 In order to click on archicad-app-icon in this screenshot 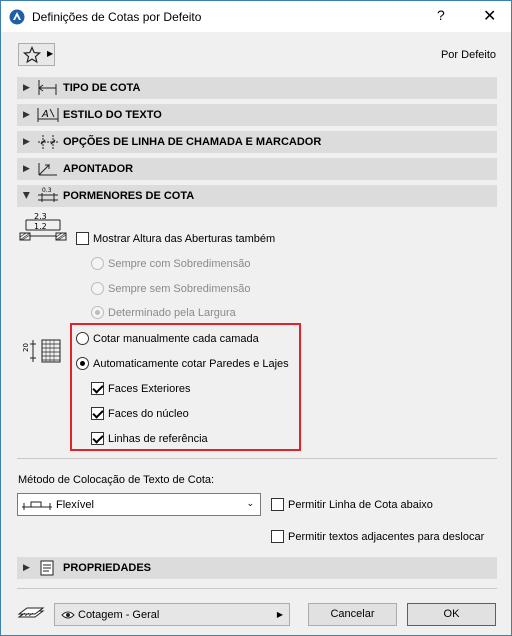, I will do `click(17, 17)`.